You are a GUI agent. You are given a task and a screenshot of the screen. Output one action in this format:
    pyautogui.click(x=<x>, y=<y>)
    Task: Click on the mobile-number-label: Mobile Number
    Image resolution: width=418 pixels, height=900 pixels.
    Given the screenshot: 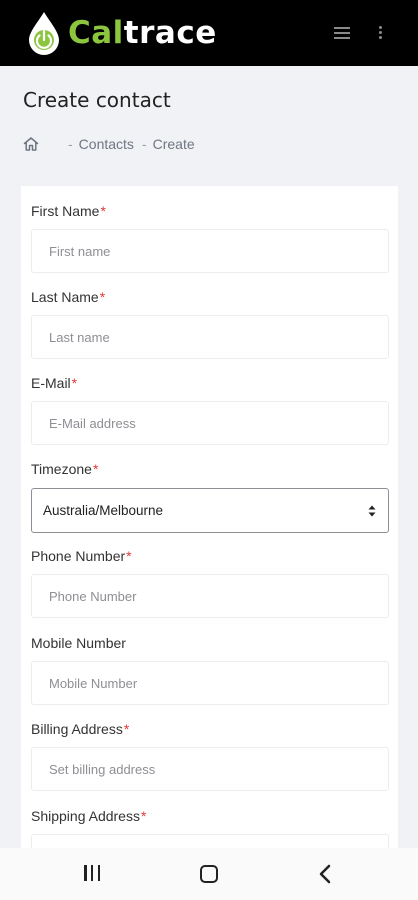 What is the action you would take?
    pyautogui.click(x=78, y=643)
    